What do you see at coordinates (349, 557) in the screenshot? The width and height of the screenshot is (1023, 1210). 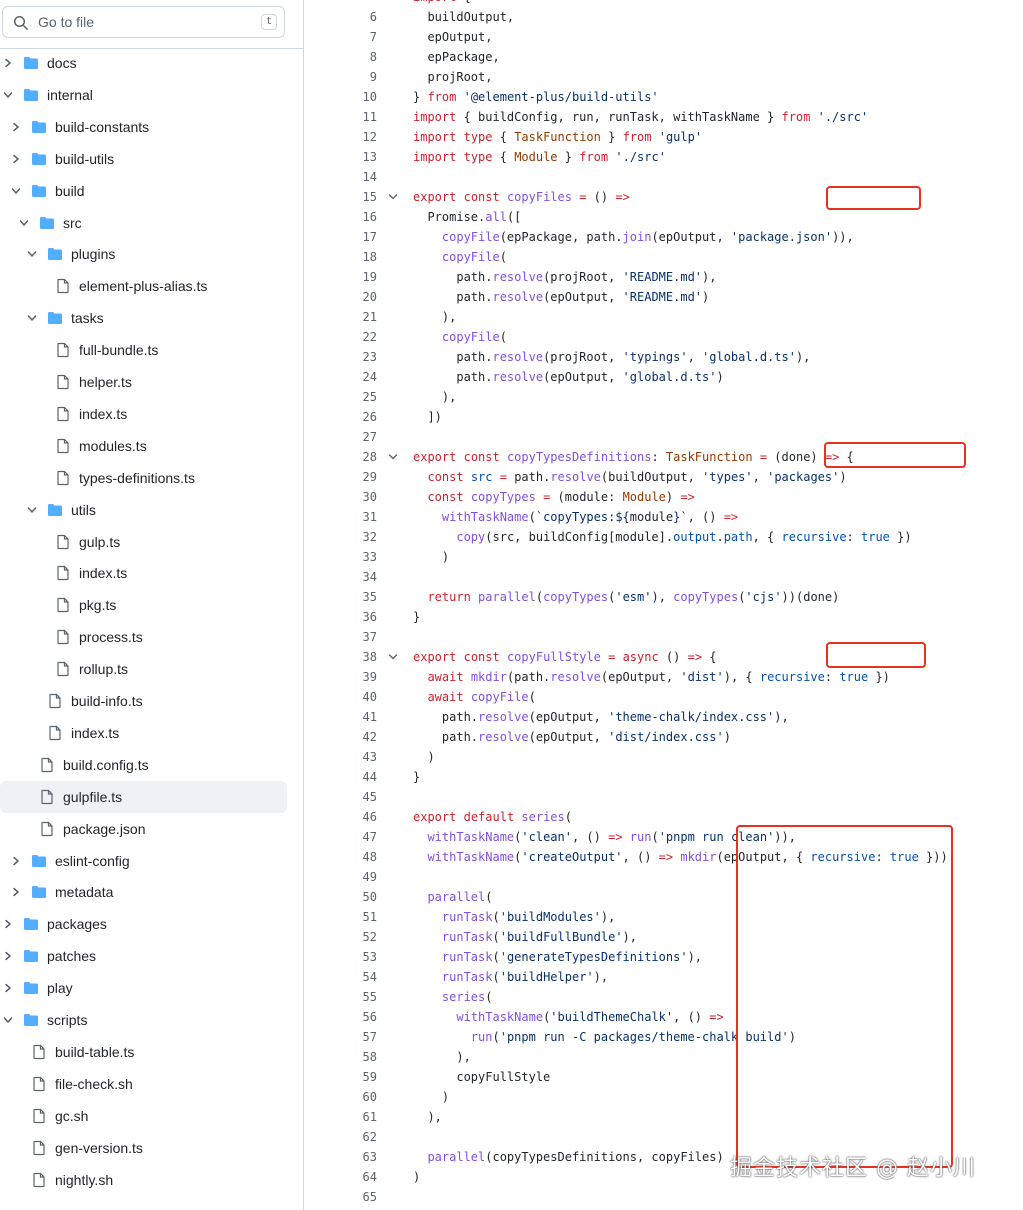 I see `line-number: 33` at bounding box center [349, 557].